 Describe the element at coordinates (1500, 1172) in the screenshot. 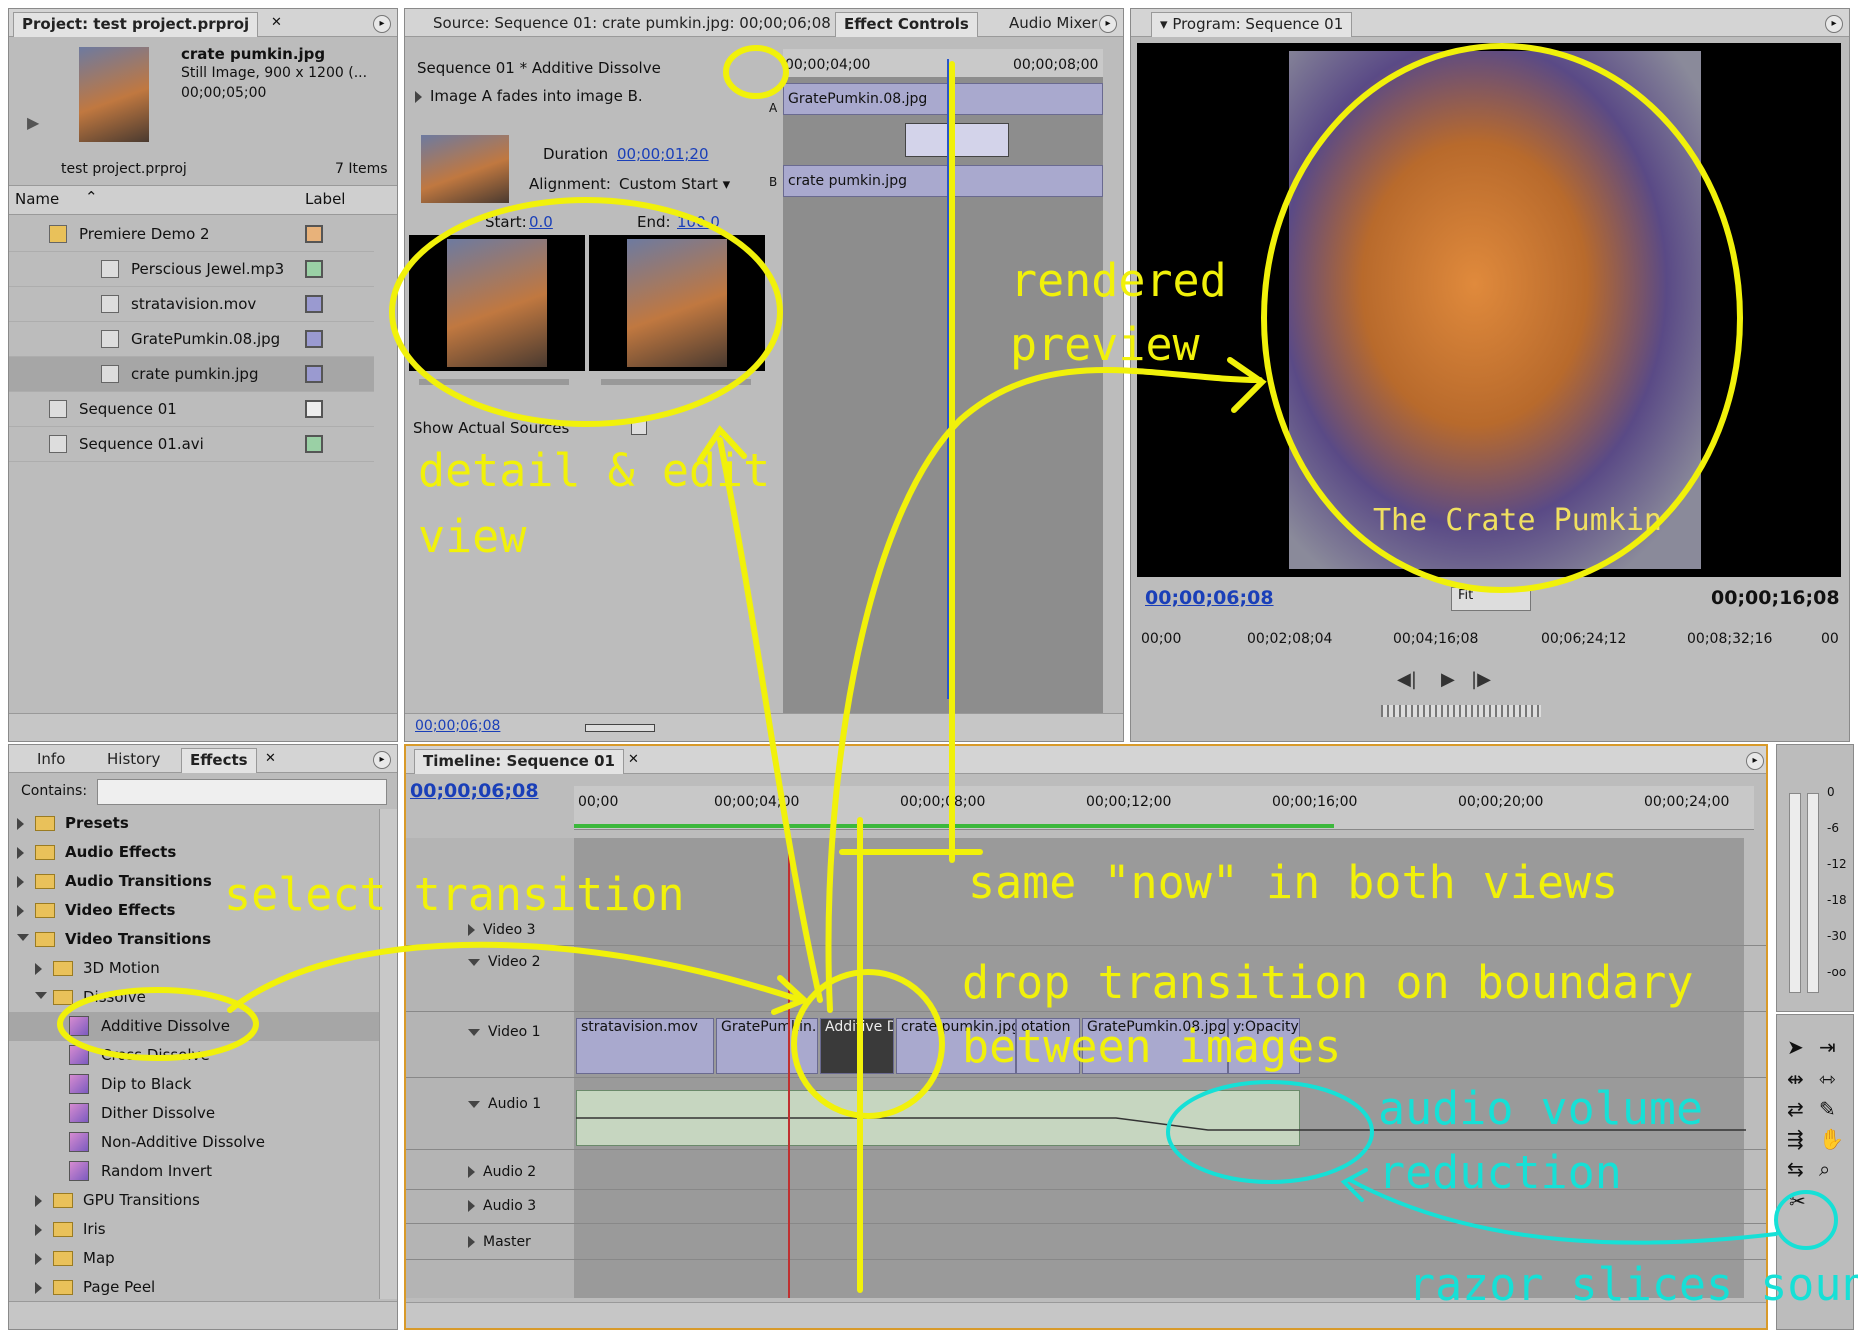

I see `annotation-reduction: reduction` at that location.